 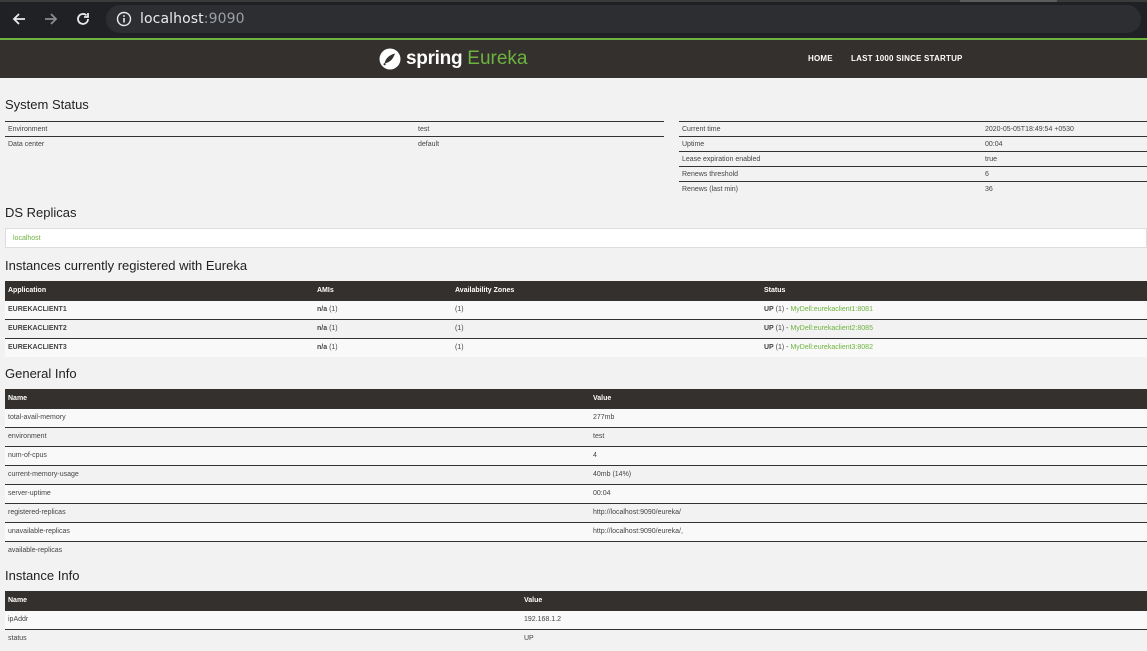 What do you see at coordinates (224, 19) in the screenshot?
I see `url-port: :9090` at bounding box center [224, 19].